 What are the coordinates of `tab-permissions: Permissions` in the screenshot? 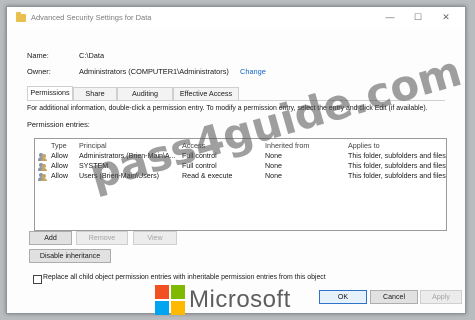 It's located at (50, 93).